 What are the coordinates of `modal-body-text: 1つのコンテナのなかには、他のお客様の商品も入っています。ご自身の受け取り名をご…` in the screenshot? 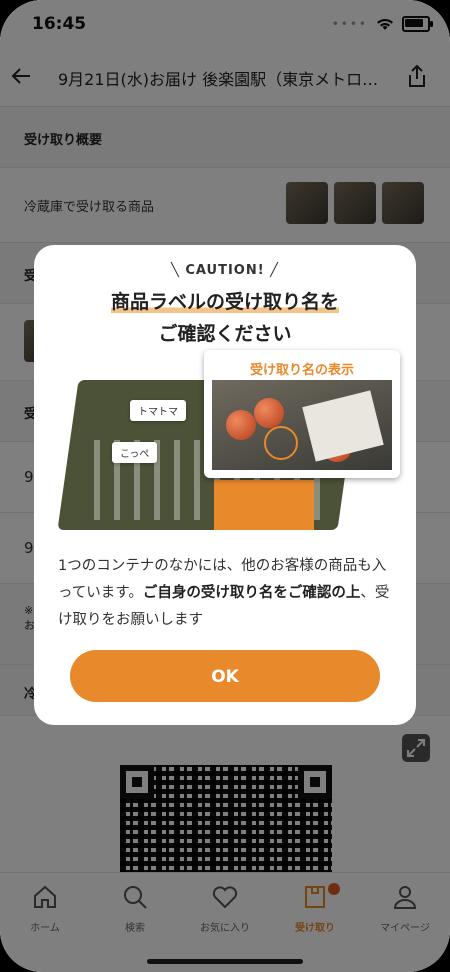 It's located at (228, 593).